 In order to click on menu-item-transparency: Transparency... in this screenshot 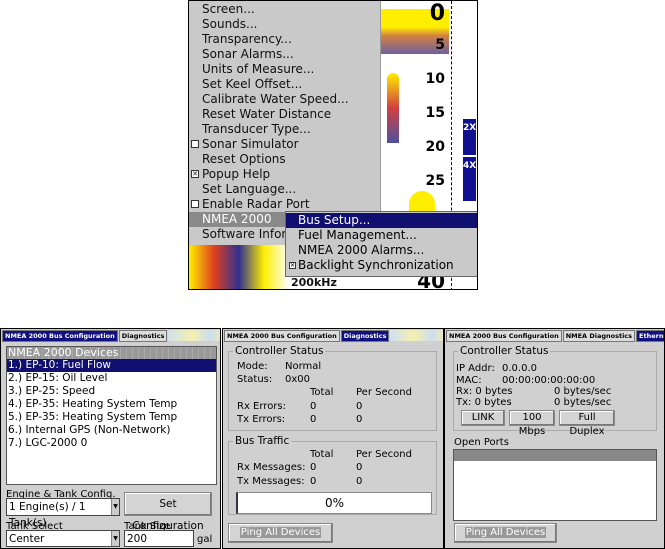, I will do `click(285, 39)`.